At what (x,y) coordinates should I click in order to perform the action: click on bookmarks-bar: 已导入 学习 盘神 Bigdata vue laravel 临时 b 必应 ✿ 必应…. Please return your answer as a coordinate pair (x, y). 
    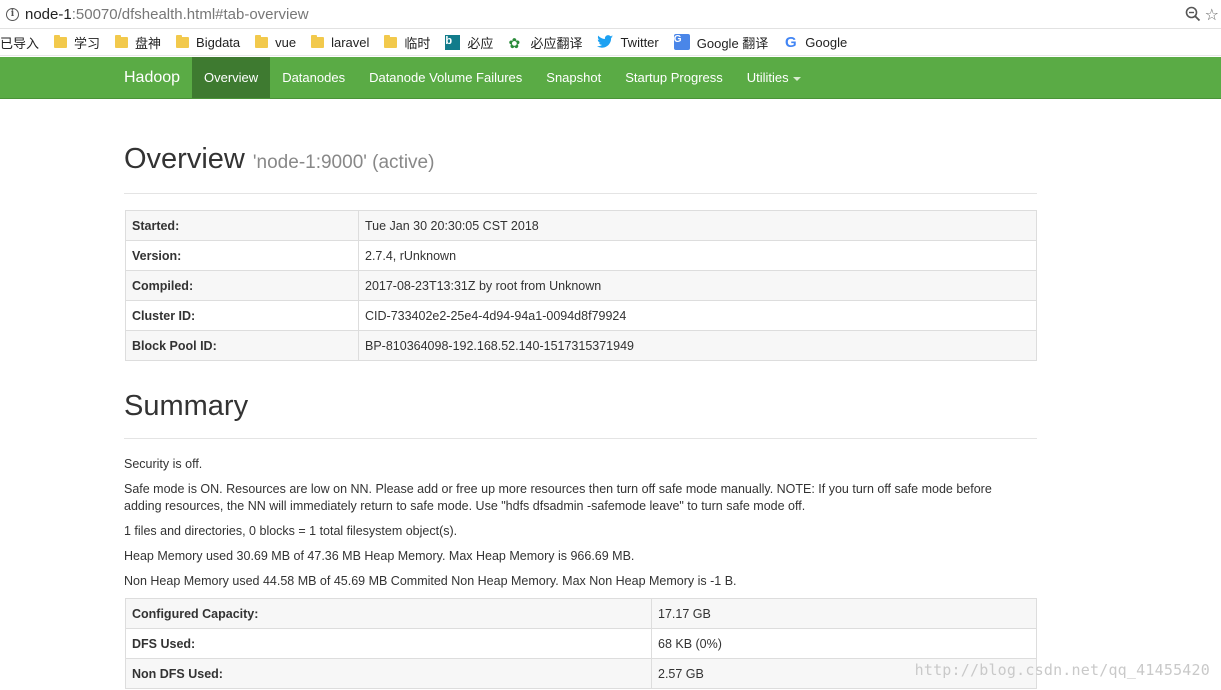
    Looking at the image, I should click on (610, 42).